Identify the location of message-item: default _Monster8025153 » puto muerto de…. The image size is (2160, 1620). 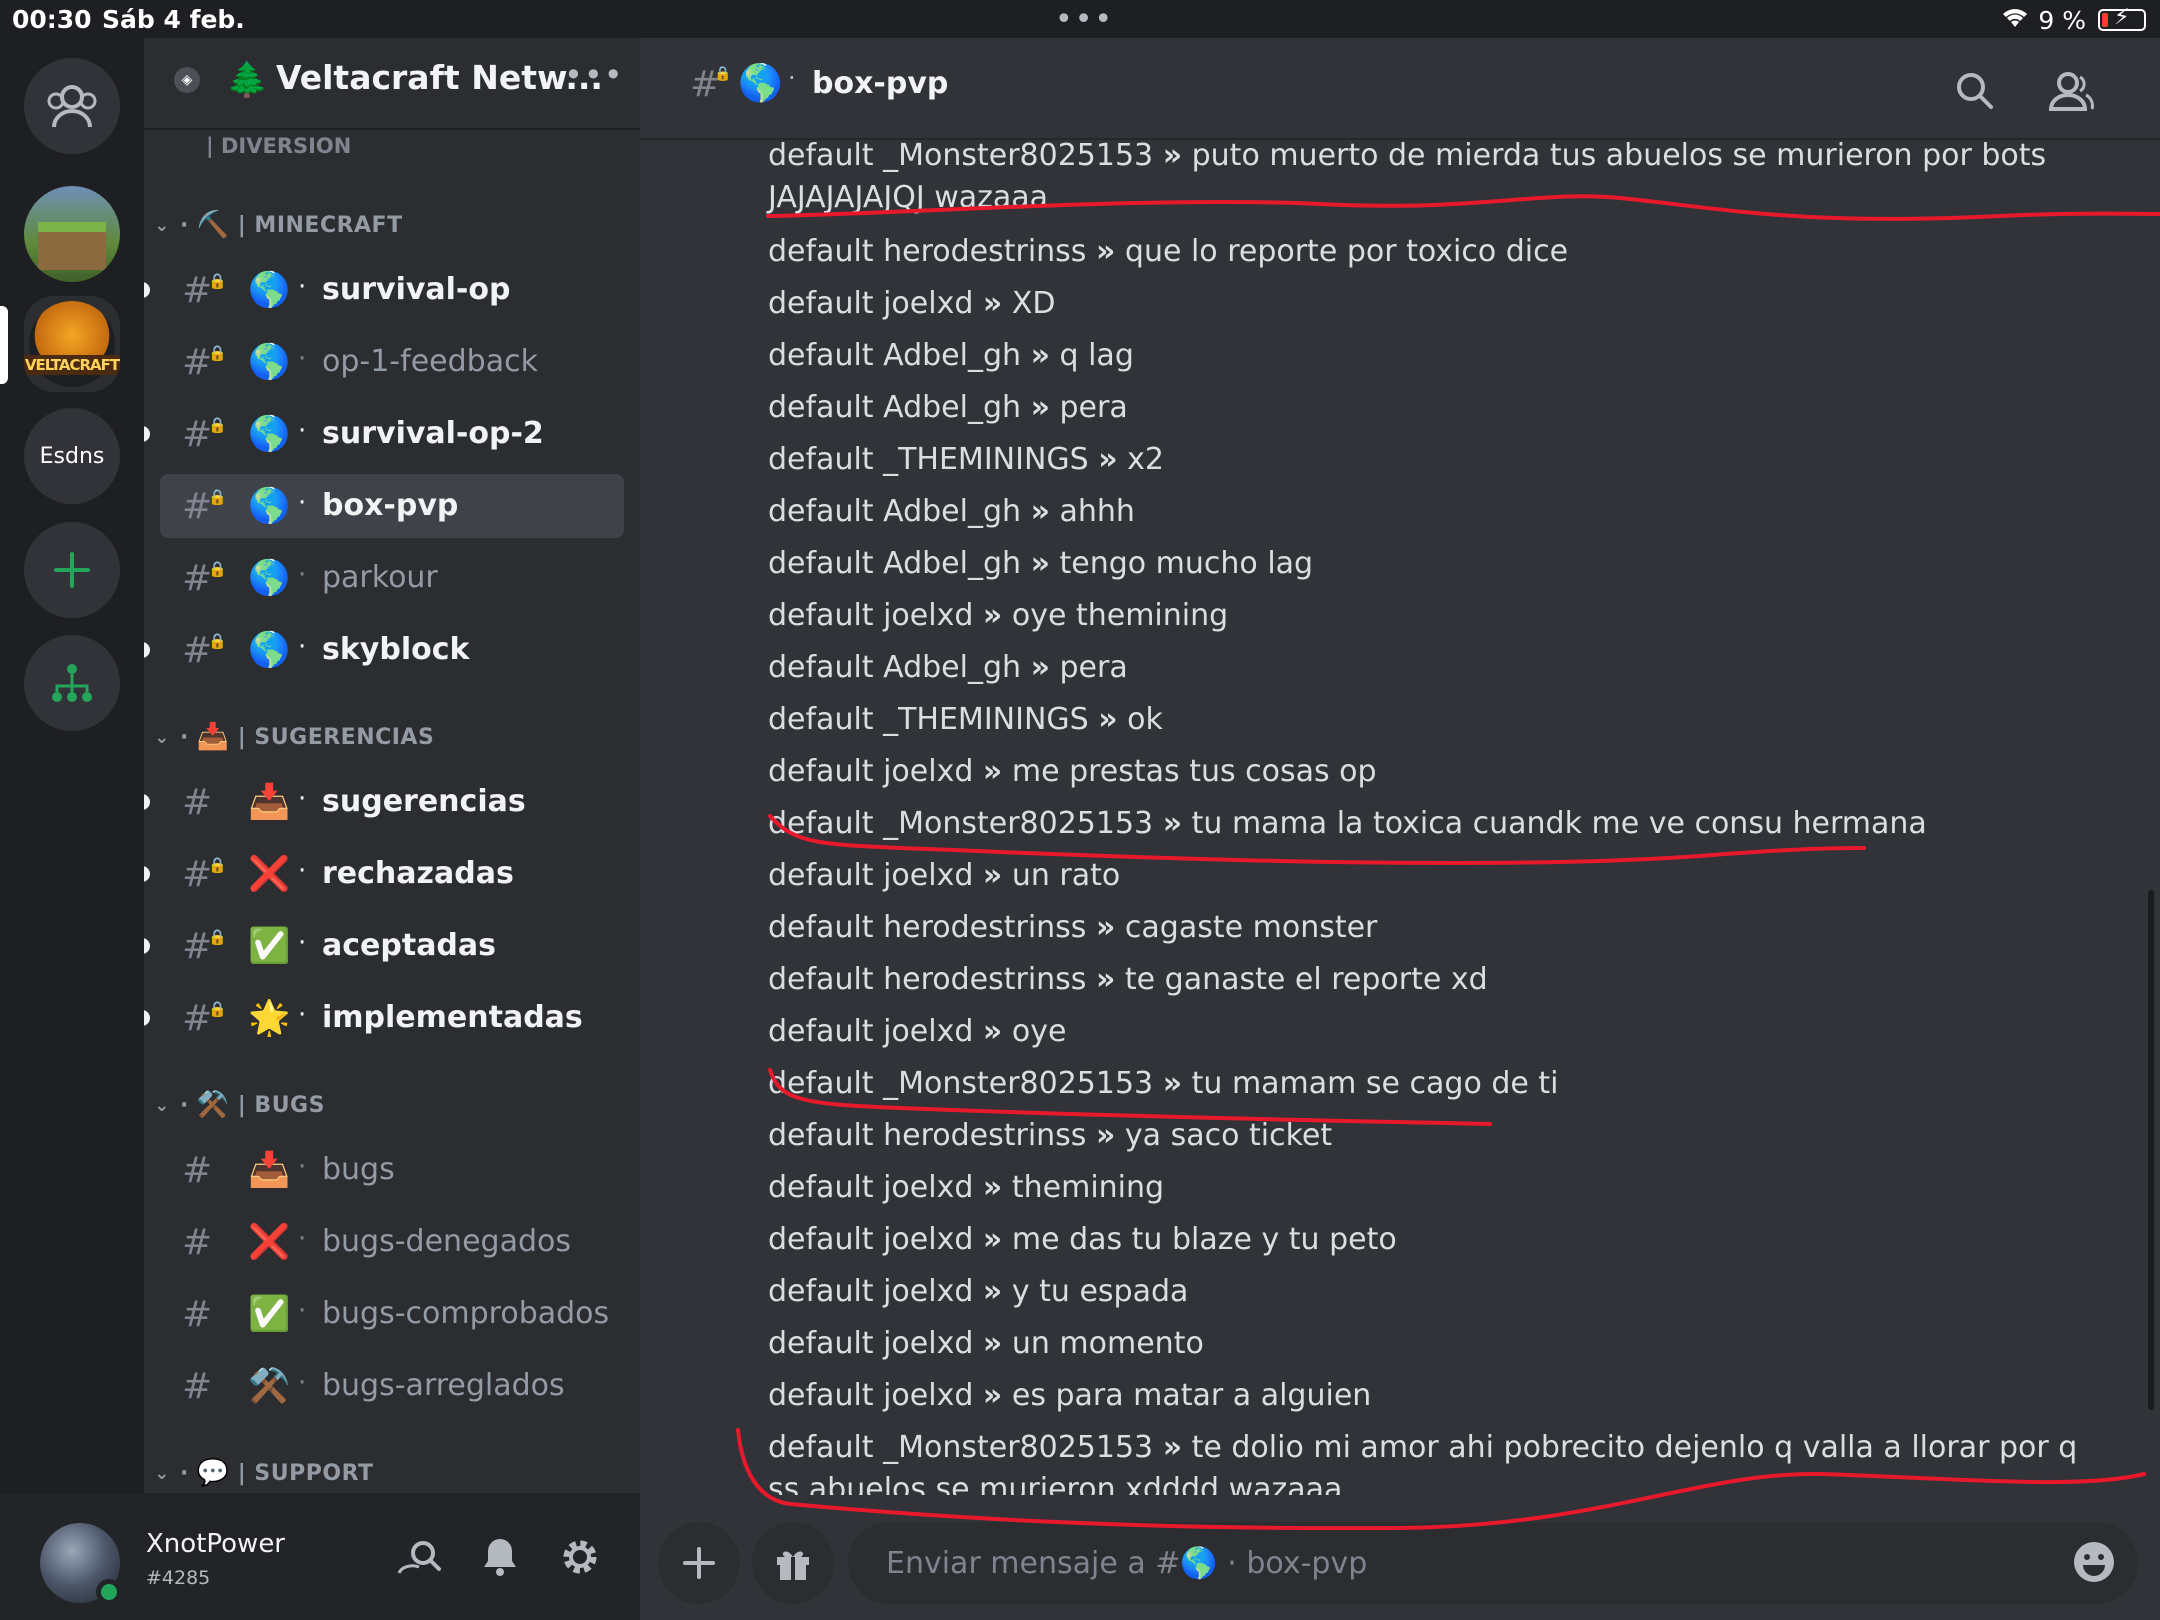
(1423, 179).